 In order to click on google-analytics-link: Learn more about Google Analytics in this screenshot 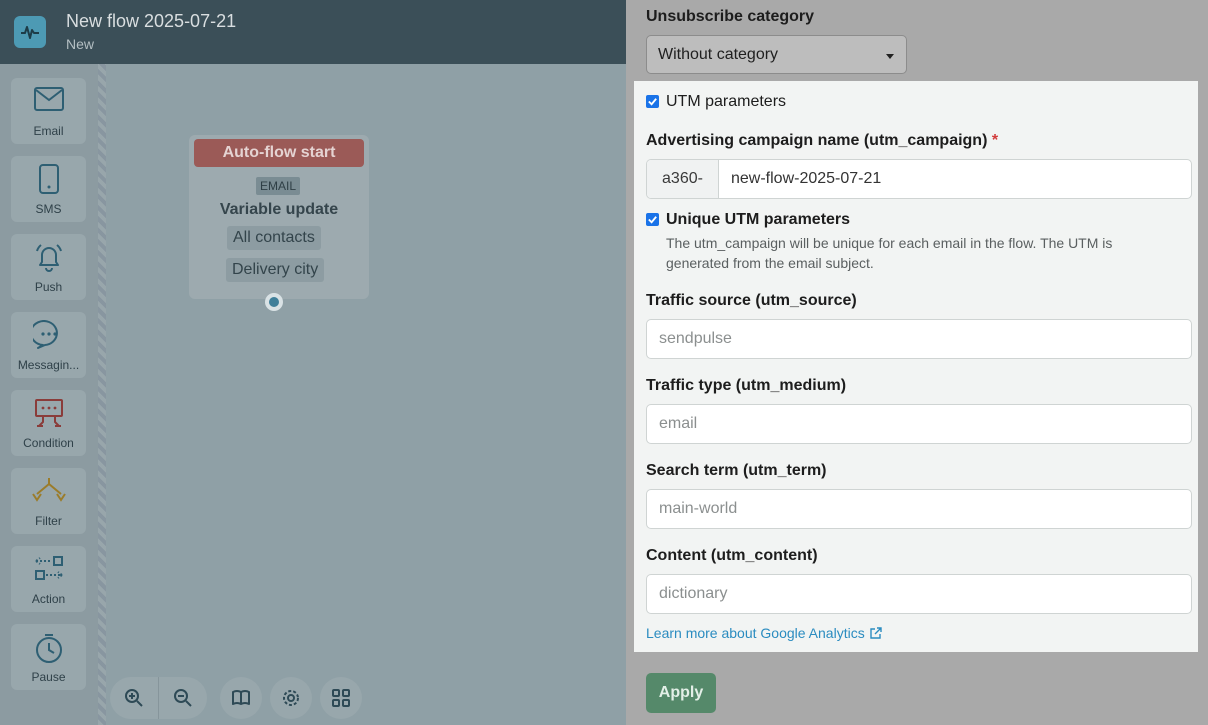, I will do `click(764, 633)`.